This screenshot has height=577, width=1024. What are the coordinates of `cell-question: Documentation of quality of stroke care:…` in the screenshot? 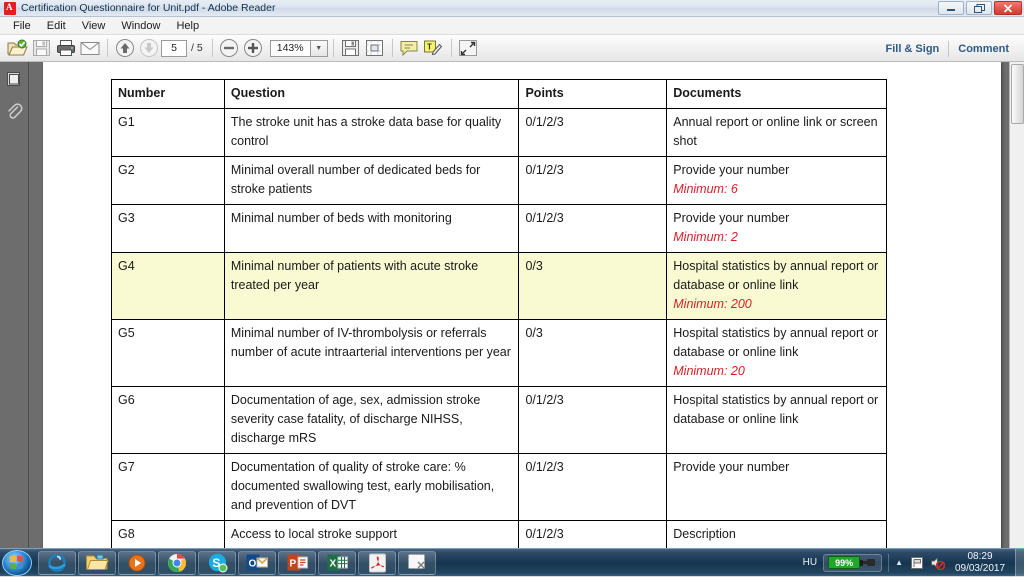 It's located at (371, 487).